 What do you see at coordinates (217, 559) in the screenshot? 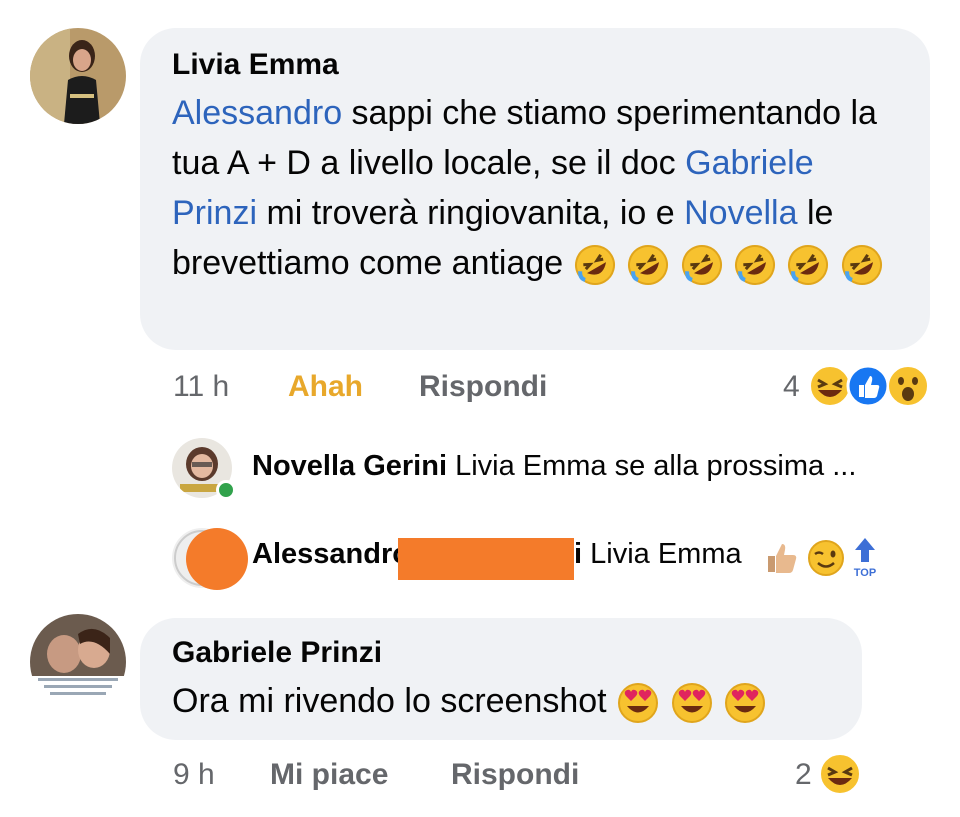
I see `redaction-blob` at bounding box center [217, 559].